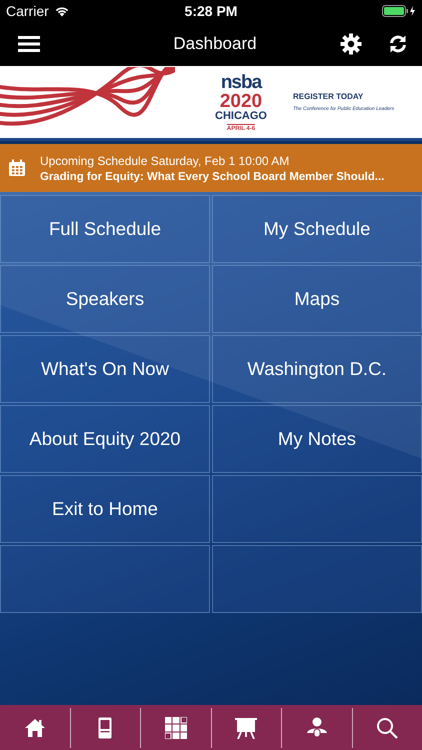 Image resolution: width=422 pixels, height=750 pixels. I want to click on menu-tile: Exit to Home, so click(105, 509).